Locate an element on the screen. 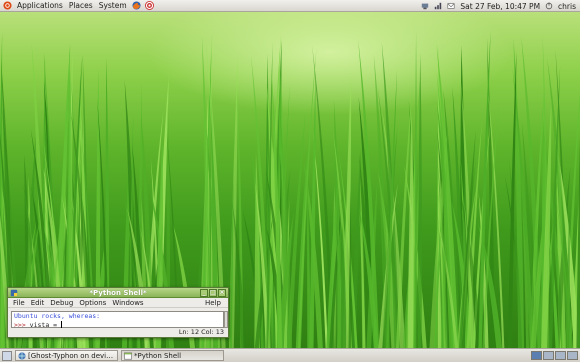  taskbar-item-python-shell: *Python Shell is located at coordinates (172, 355).